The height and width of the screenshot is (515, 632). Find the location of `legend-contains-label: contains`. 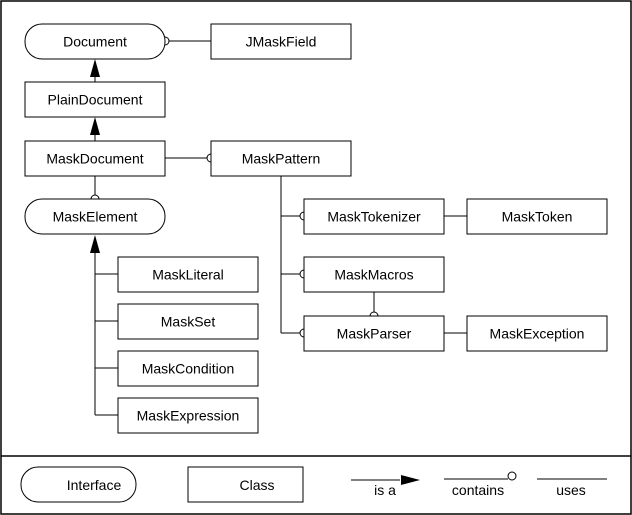

legend-contains-label: contains is located at coordinates (478, 490).